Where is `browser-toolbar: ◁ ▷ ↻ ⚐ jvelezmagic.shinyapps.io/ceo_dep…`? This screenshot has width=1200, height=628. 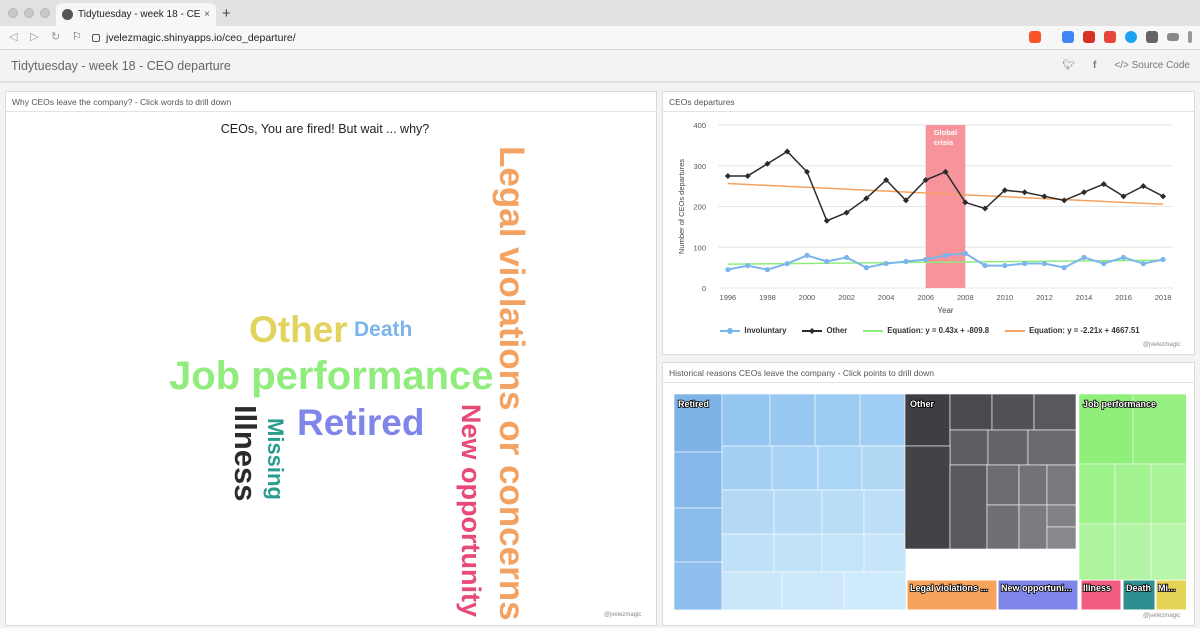 browser-toolbar: ◁ ▷ ↻ ⚐ jvelezmagic.shinyapps.io/ceo_dep… is located at coordinates (600, 38).